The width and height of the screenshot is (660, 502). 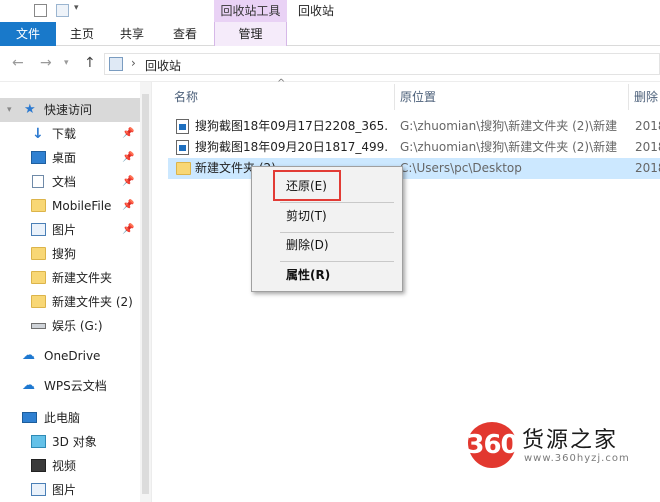 I want to click on sidebar-item-quick-access: ▾ ★ 快速访问, so click(x=70, y=110).